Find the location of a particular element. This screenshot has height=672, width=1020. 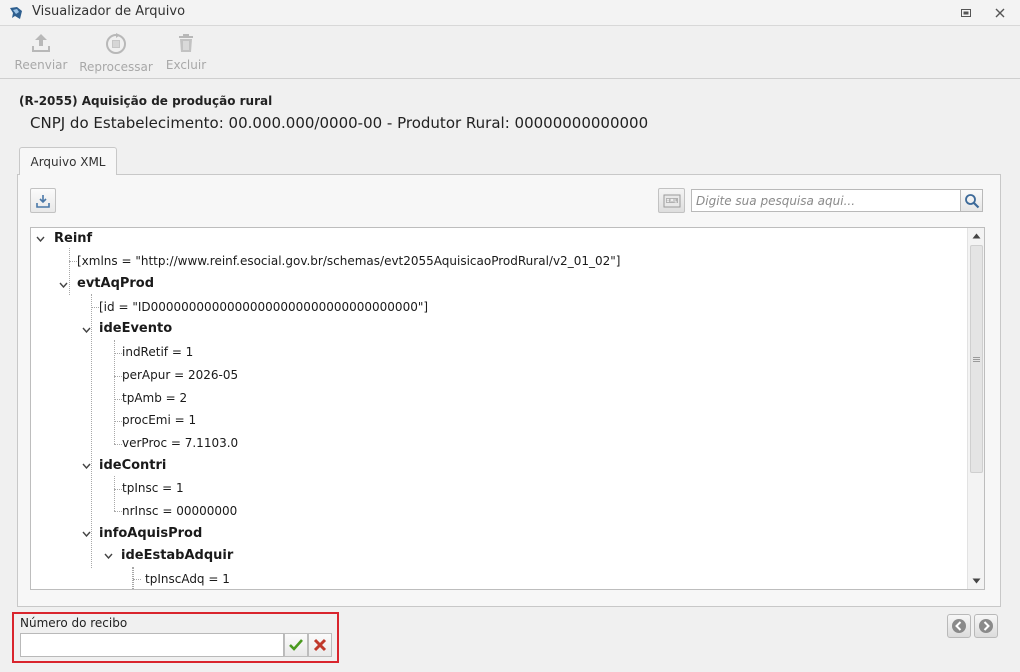

close-icon is located at coordinates (1000, 13).